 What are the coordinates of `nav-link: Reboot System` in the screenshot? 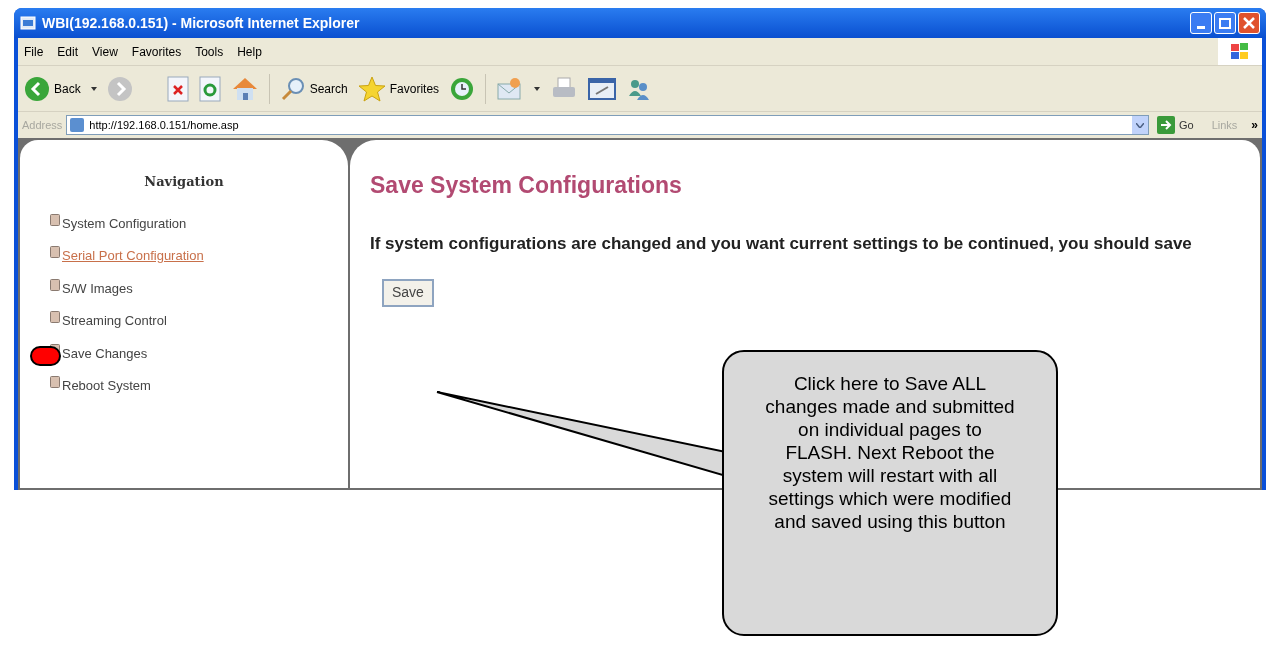 It's located at (106, 386).